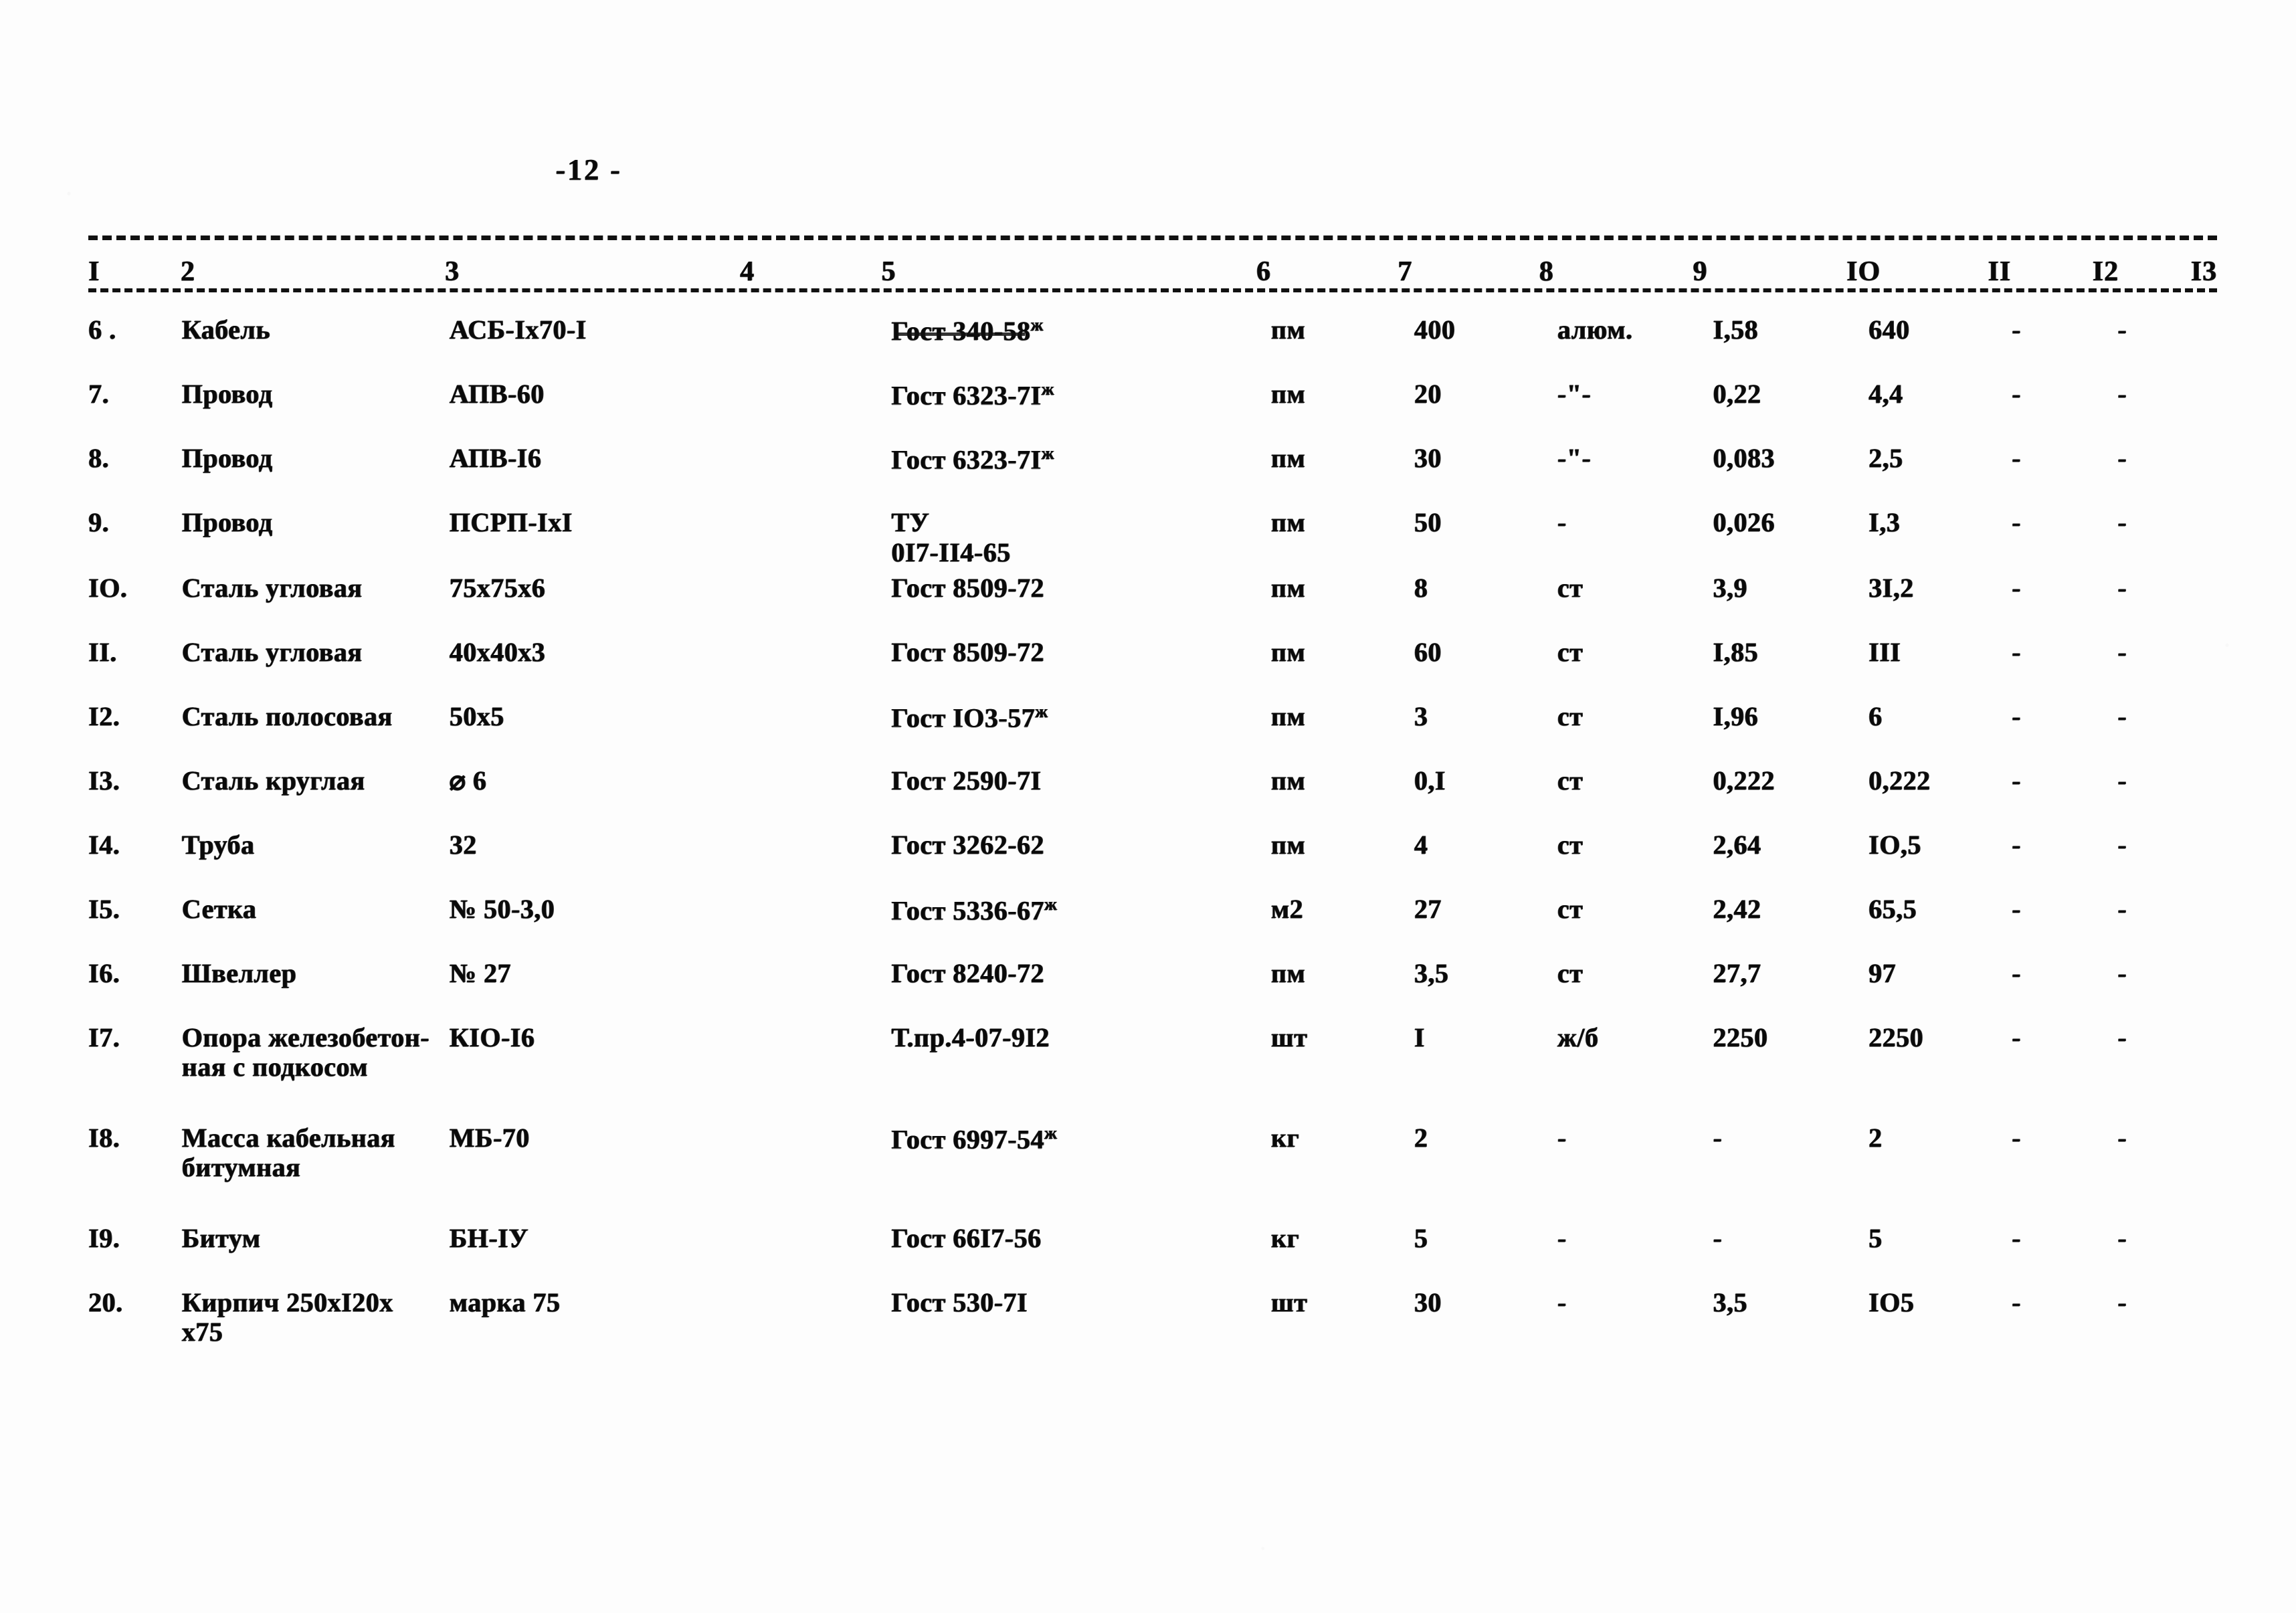  I want to click on row-unit-weight: 0,026, so click(1744, 522).